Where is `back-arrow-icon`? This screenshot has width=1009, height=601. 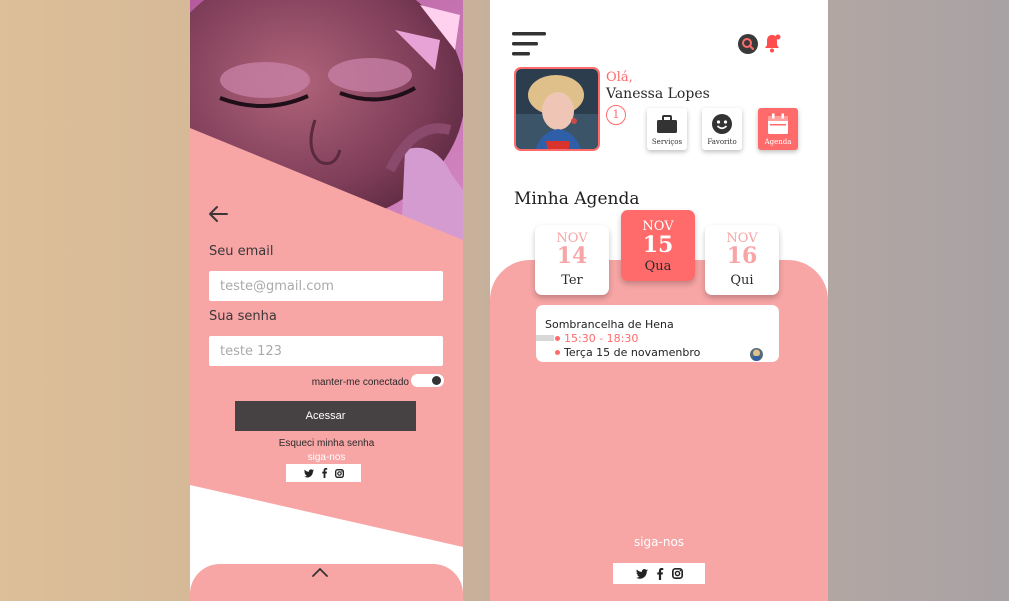 back-arrow-icon is located at coordinates (218, 214).